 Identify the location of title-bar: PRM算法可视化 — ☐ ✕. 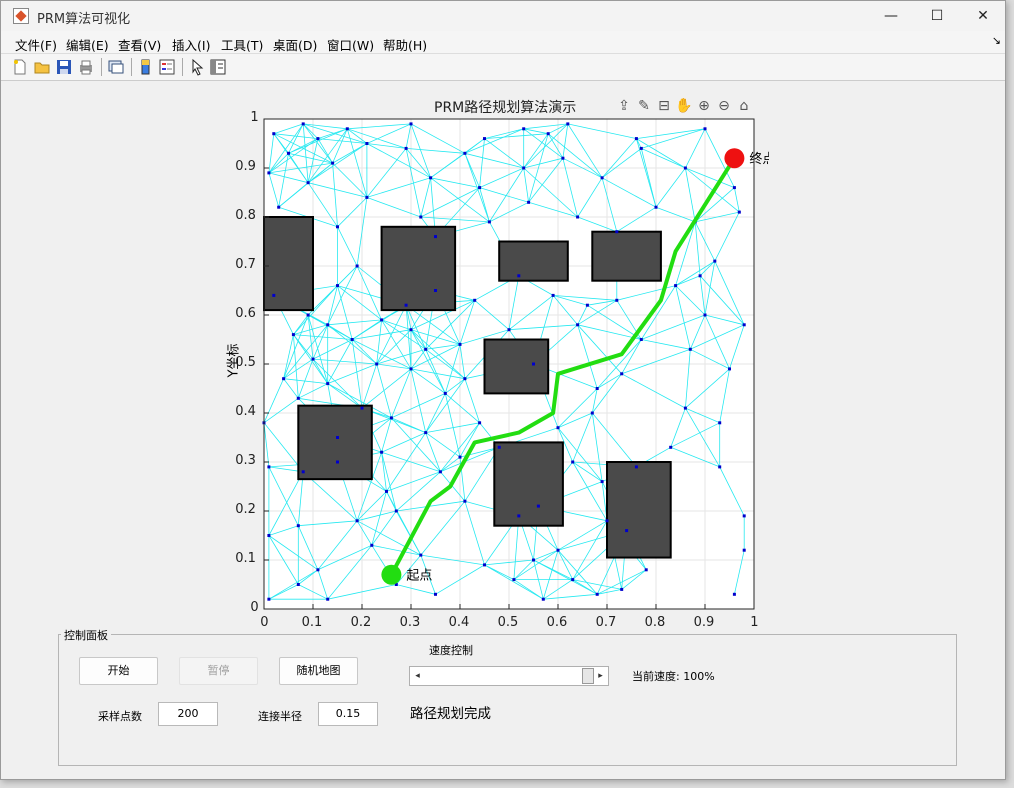
(503, 16).